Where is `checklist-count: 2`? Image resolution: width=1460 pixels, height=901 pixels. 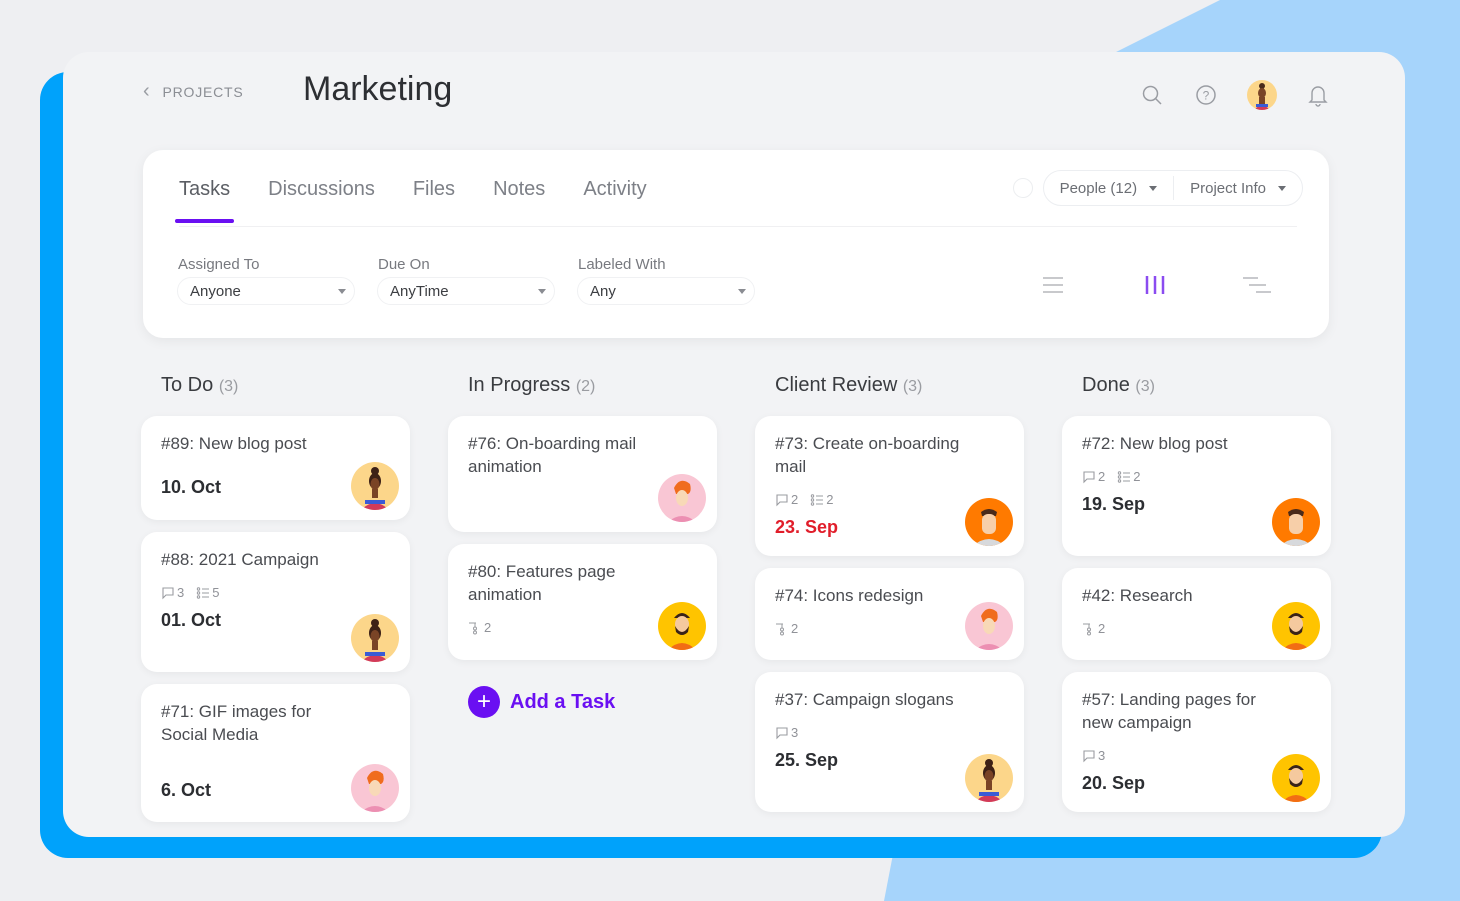 checklist-count: 2 is located at coordinates (821, 499).